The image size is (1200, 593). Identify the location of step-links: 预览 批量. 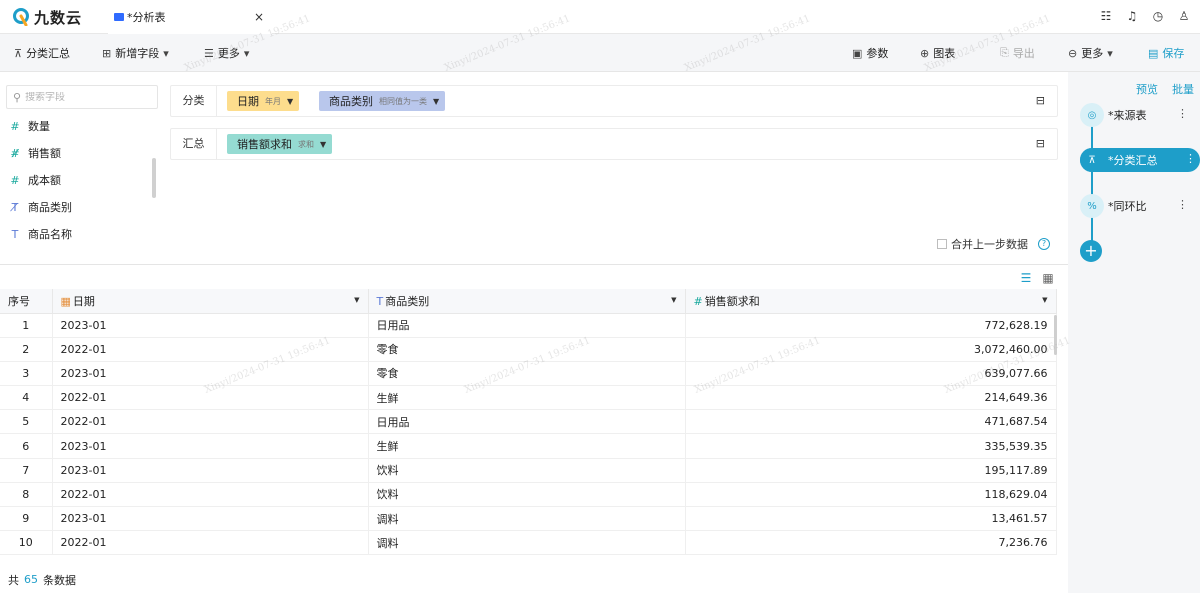
(1165, 89).